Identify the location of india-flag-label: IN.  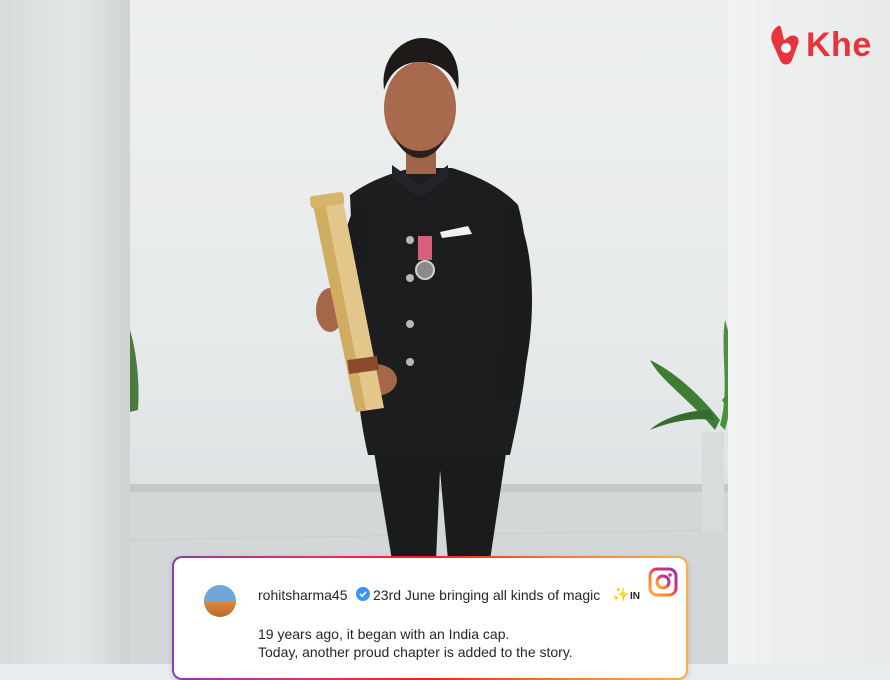
(635, 596).